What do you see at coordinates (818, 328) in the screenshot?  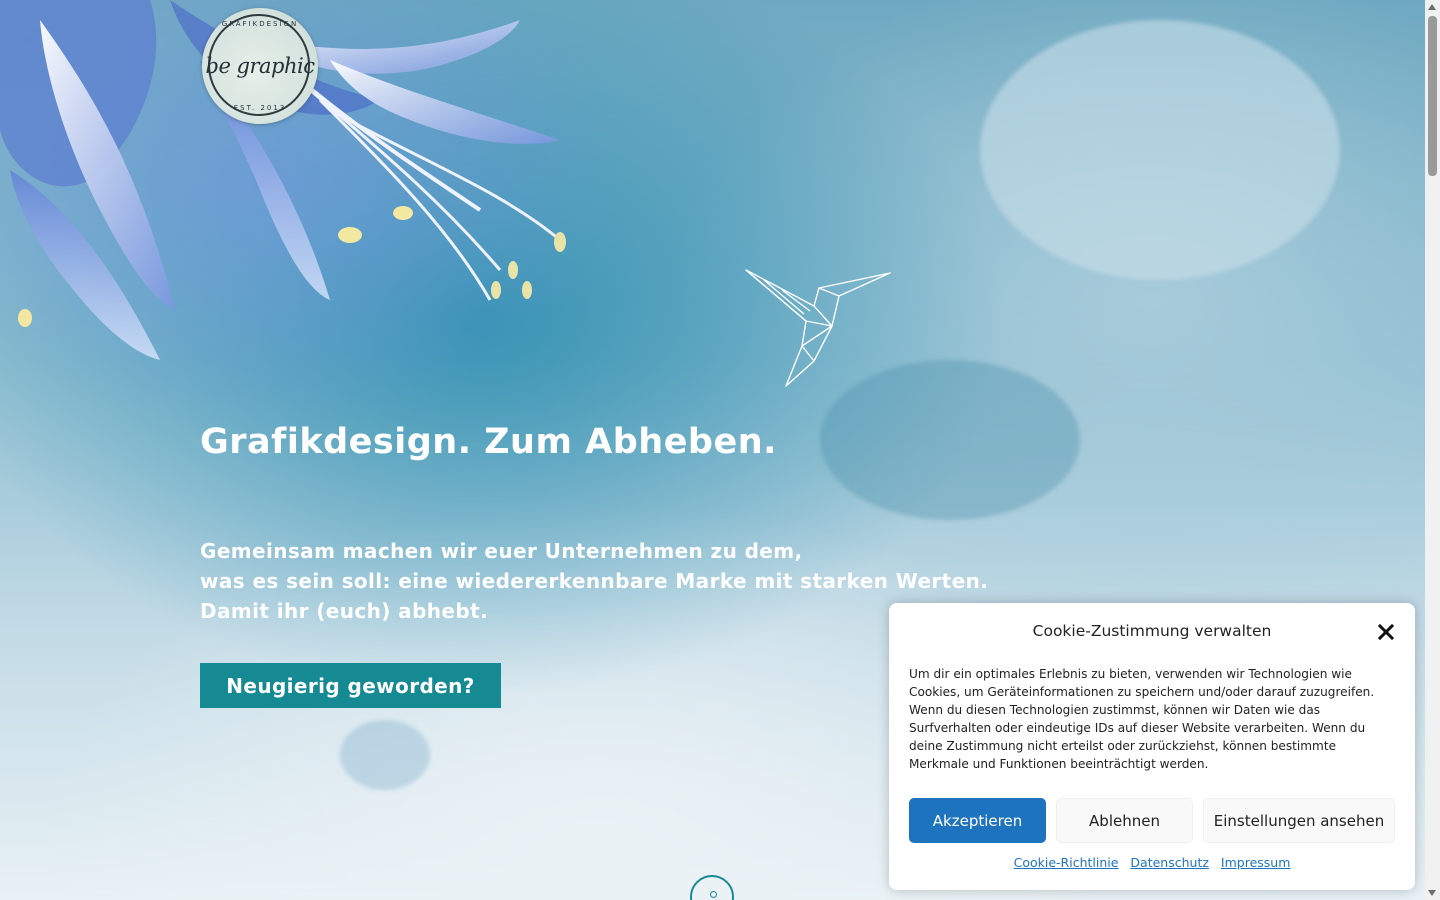 I see `hummingbird-icon` at bounding box center [818, 328].